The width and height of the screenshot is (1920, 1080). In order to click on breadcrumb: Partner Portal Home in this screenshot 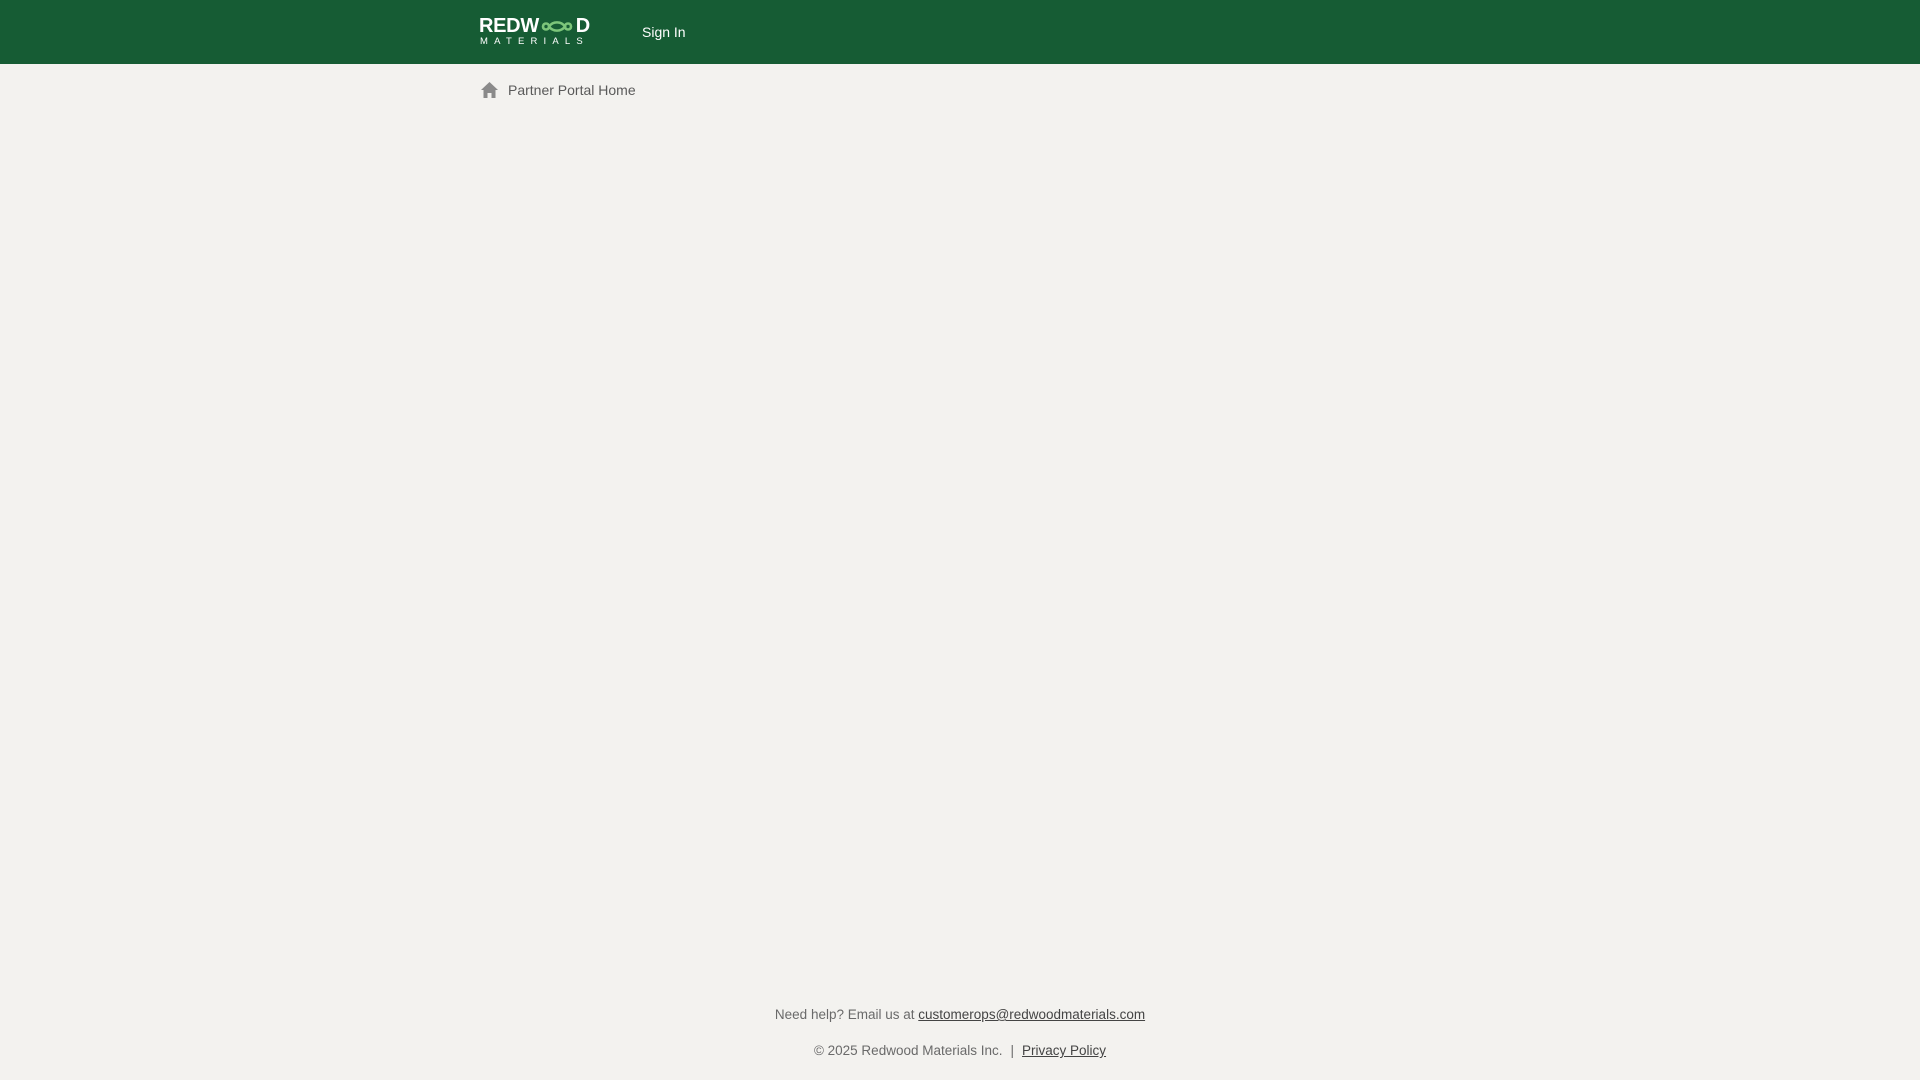, I will do `click(558, 90)`.